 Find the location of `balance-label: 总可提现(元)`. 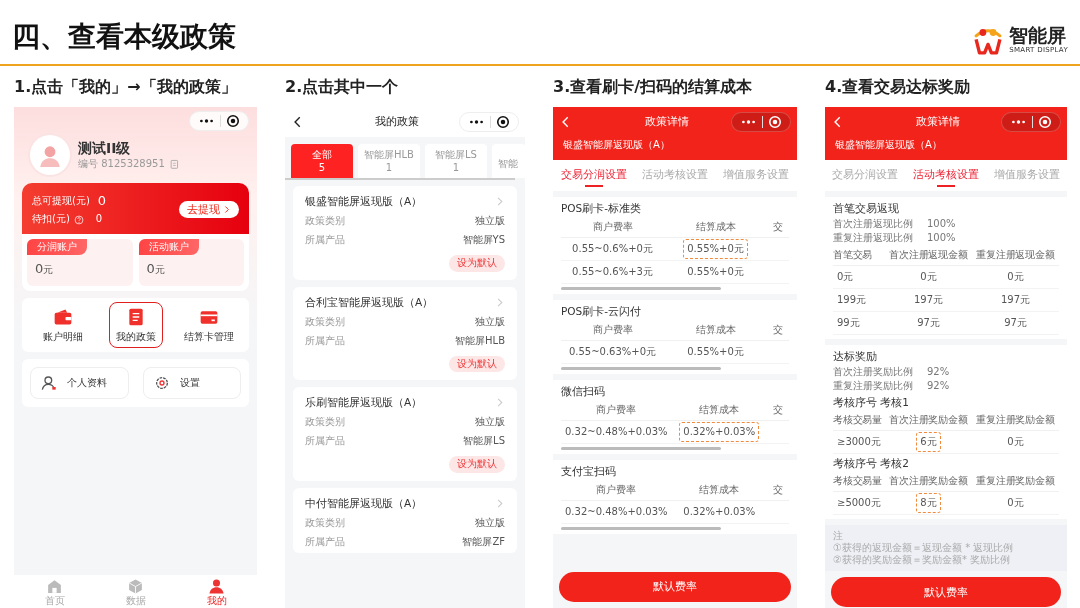

balance-label: 总可提现(元) is located at coordinates (61, 201).